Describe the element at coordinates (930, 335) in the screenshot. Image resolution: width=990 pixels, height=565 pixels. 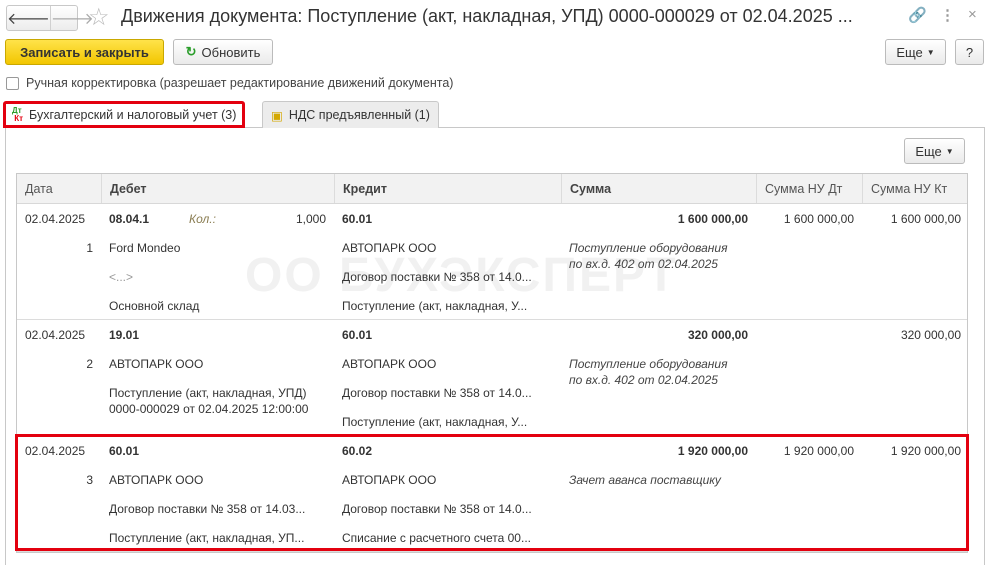
I see `sum-nu-kt: 320 000,00` at that location.